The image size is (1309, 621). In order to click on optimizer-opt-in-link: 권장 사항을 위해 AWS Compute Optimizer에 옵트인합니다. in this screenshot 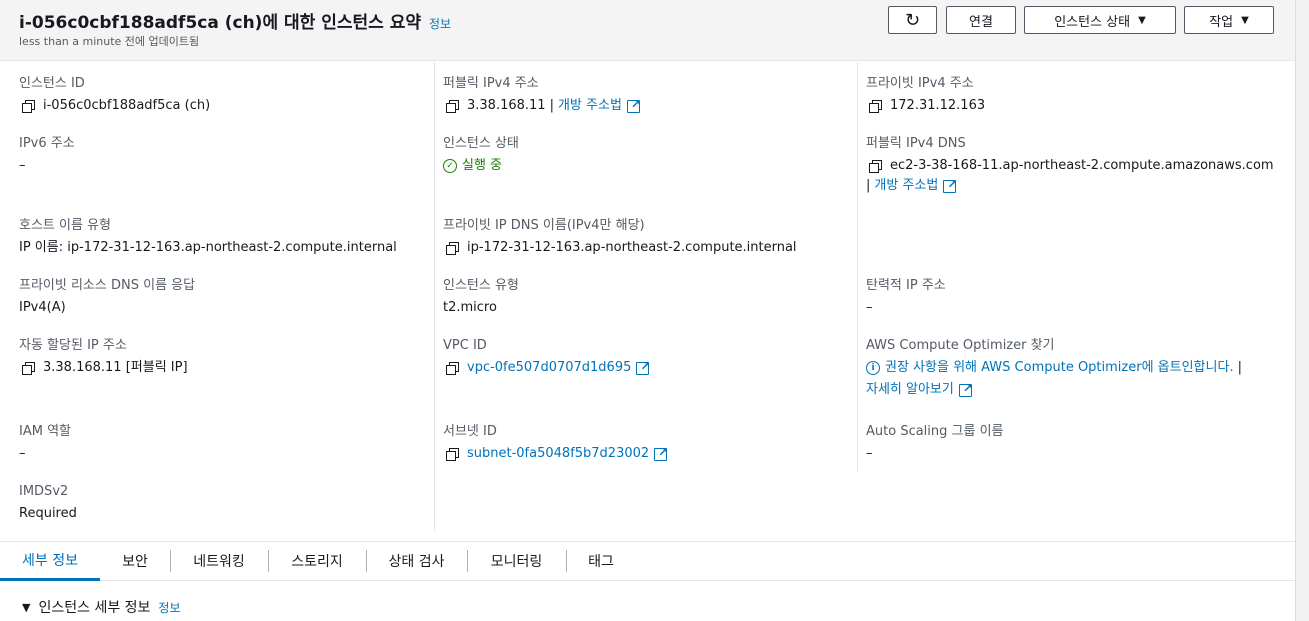, I will do `click(1059, 368)`.